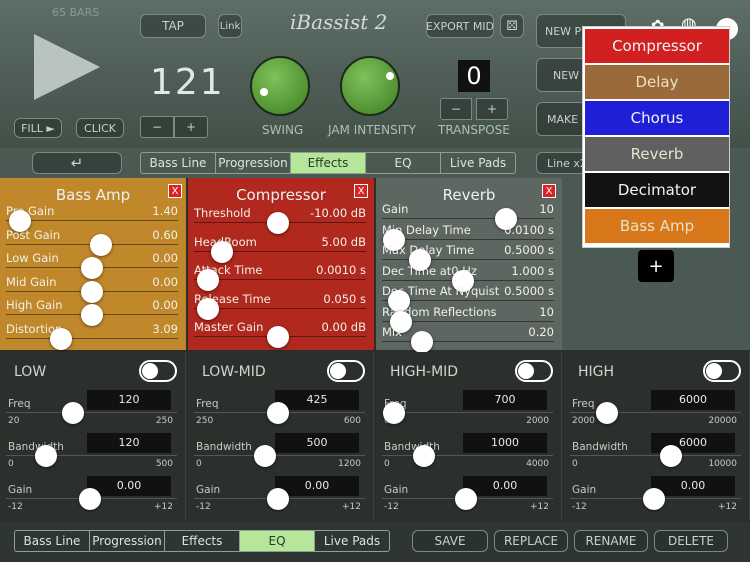 This screenshot has height=562, width=750. I want to click on delete-button: DELETE, so click(691, 541).